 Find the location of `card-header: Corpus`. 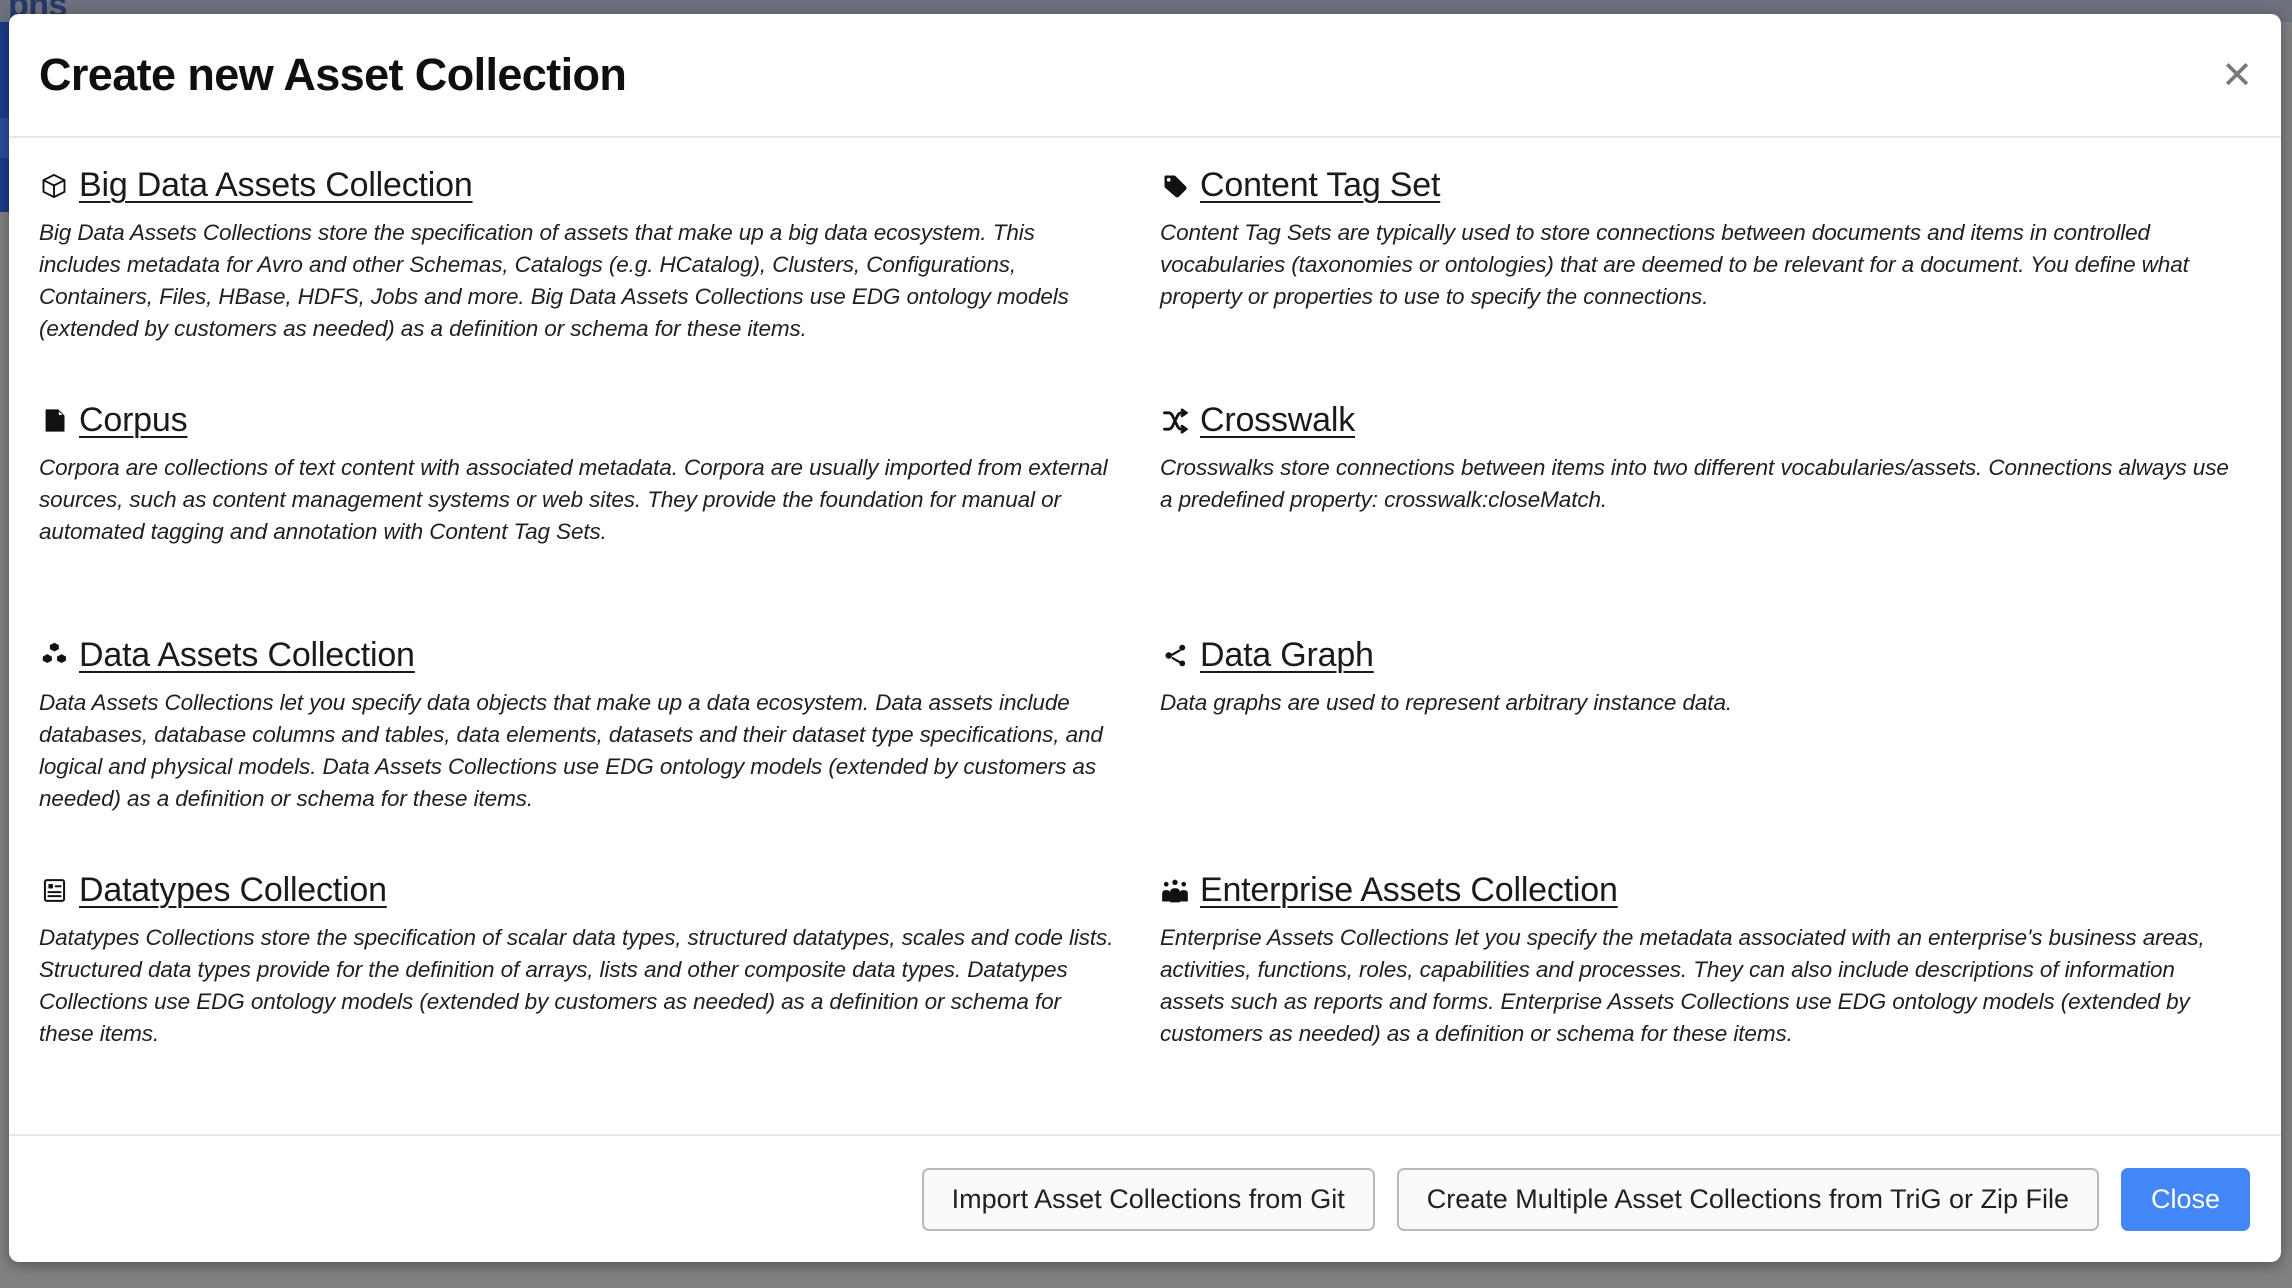

card-header: Corpus is located at coordinates (579, 420).